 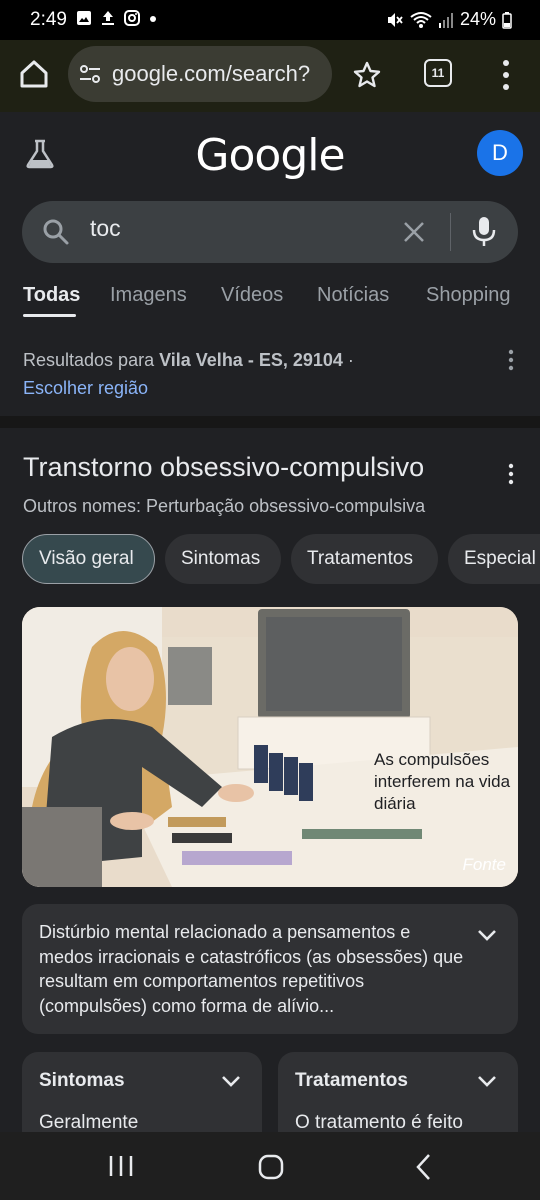 I want to click on sintomas-card-title: Sintomas, so click(x=82, y=1080).